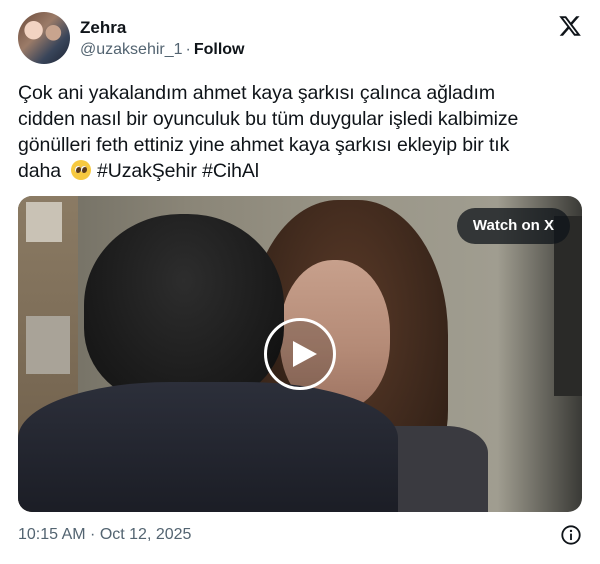 The width and height of the screenshot is (600, 564). I want to click on hashtag-link: #CihAl, so click(230, 171).